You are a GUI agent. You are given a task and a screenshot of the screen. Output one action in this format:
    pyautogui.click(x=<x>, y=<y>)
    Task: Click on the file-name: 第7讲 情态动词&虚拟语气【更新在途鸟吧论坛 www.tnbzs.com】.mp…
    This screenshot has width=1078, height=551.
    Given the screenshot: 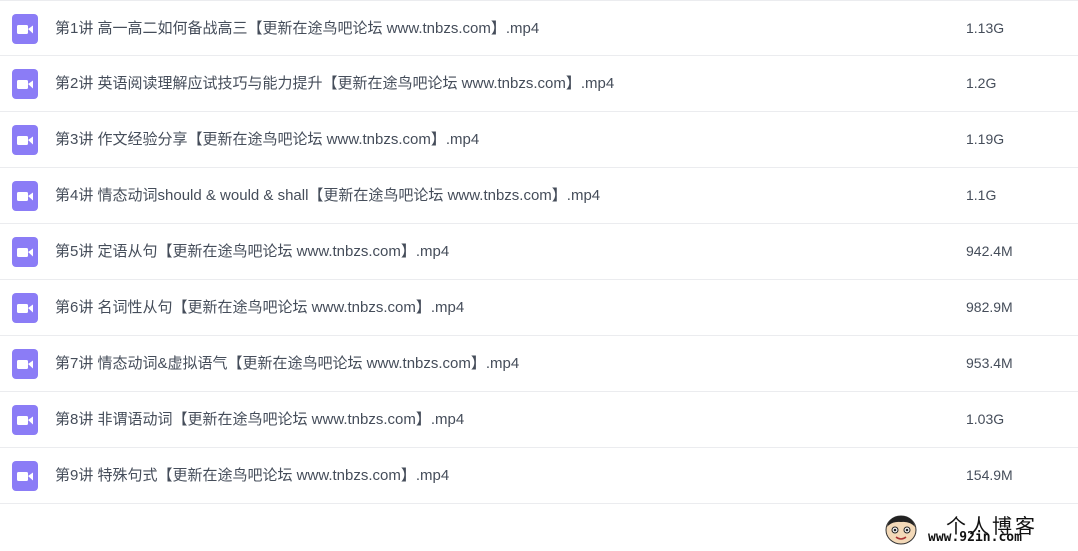 What is the action you would take?
    pyautogui.click(x=287, y=363)
    